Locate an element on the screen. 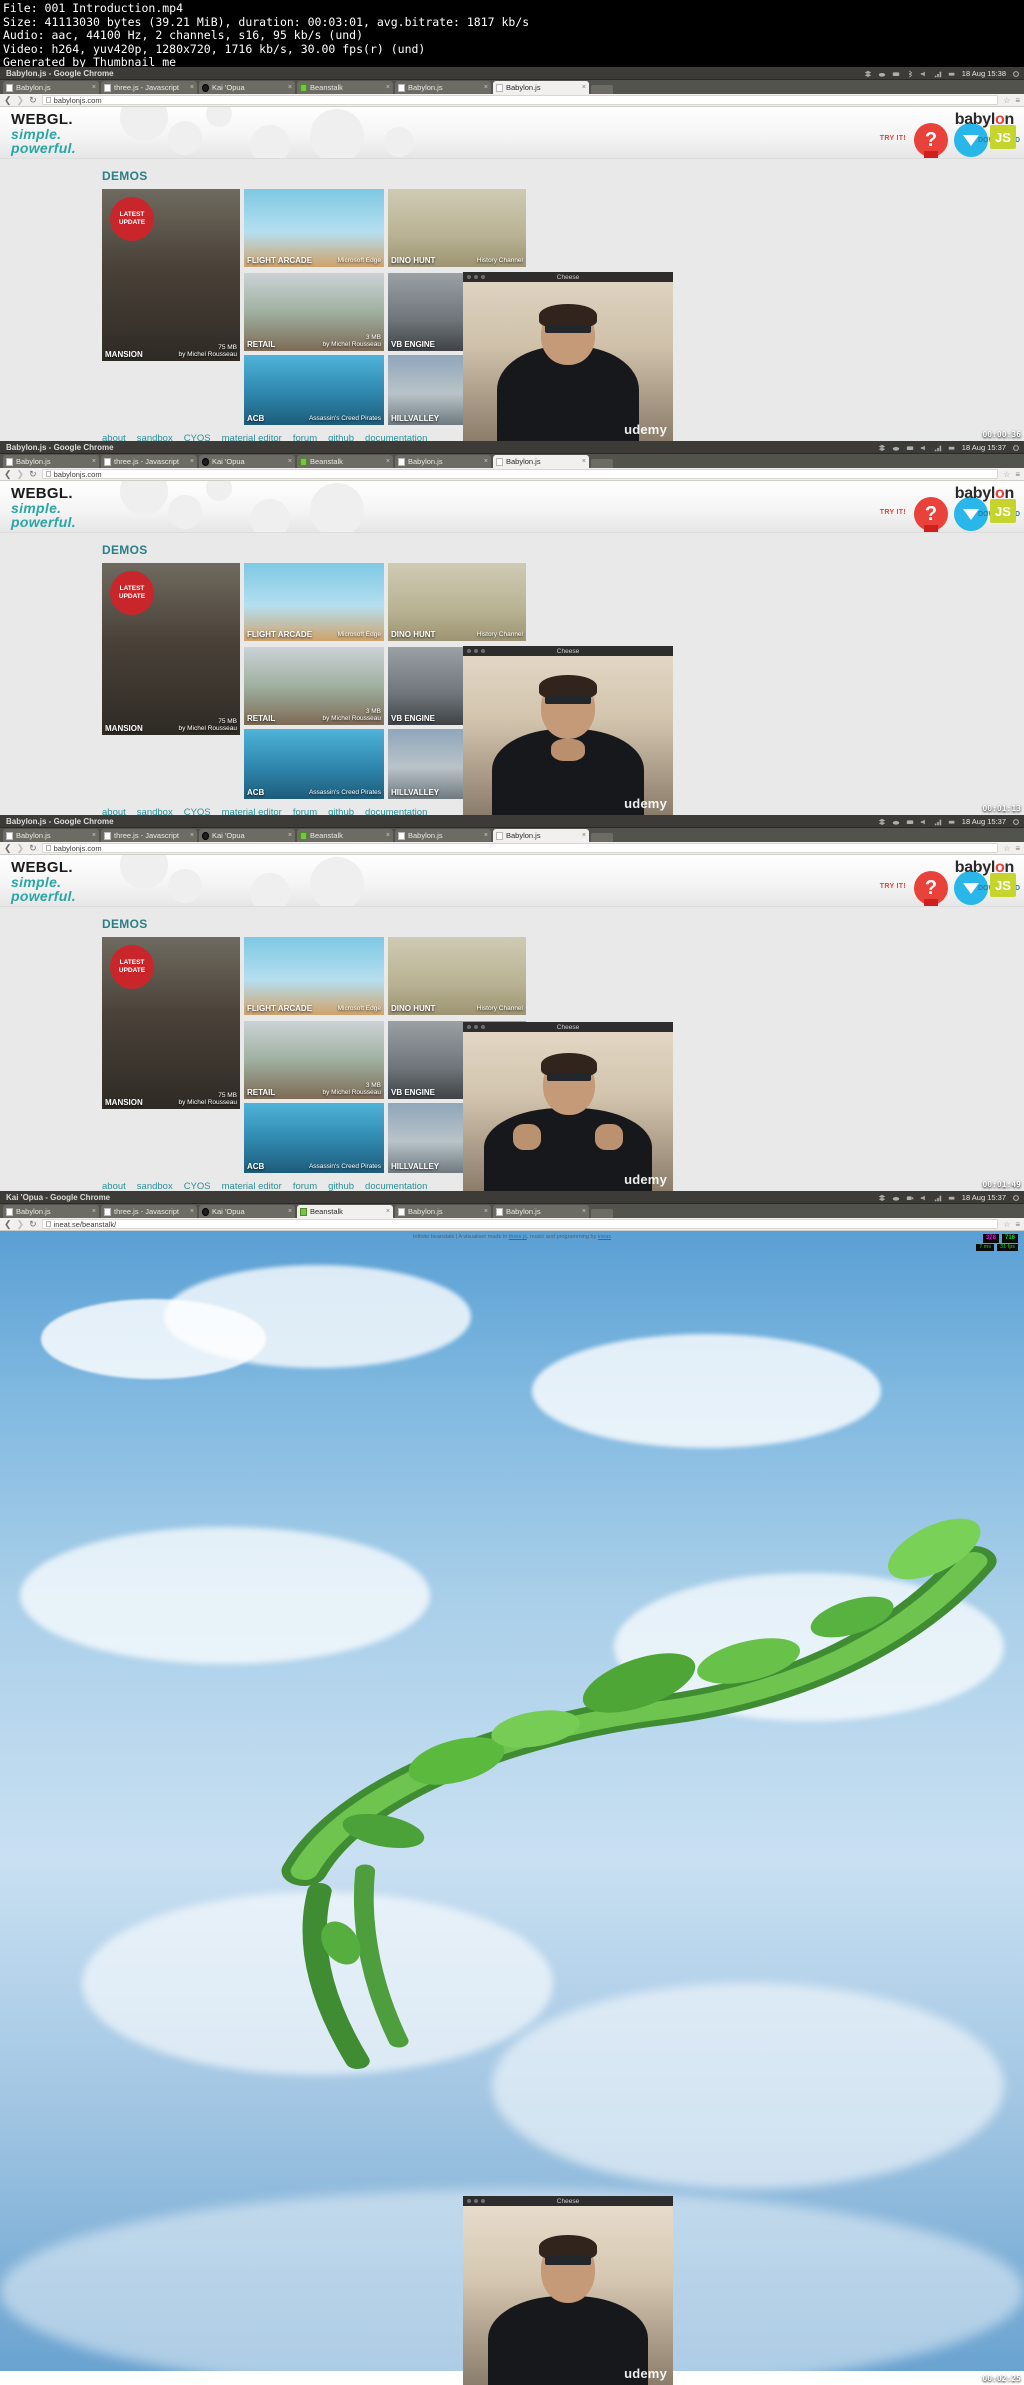 The image size is (1024, 2385). omnibox-4: ❮ ❯ ↻ ineat.se/beanstalk/ ☆ ≡ is located at coordinates (512, 1224).